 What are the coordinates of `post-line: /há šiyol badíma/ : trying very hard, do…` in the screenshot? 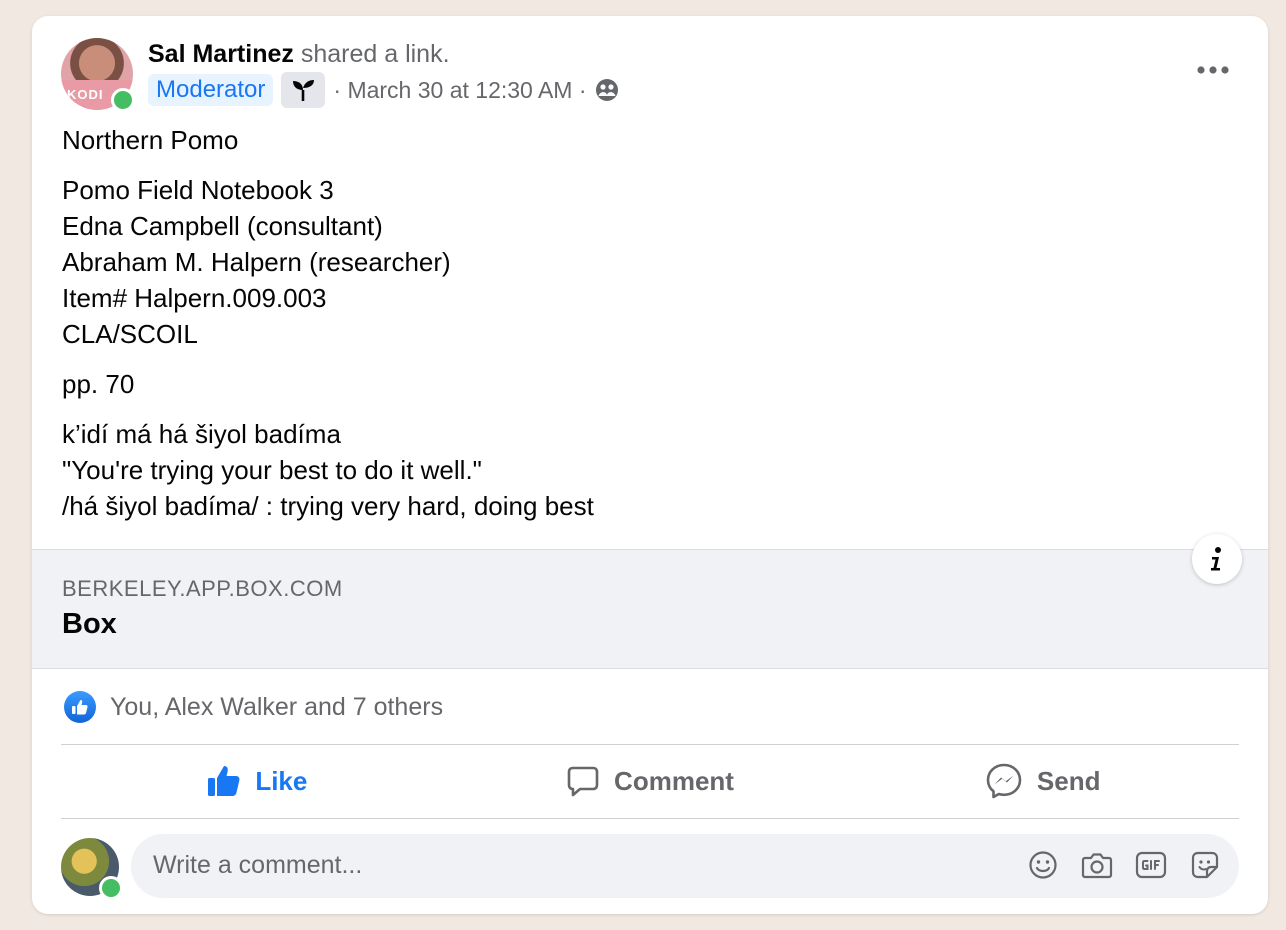 It's located at (328, 506).